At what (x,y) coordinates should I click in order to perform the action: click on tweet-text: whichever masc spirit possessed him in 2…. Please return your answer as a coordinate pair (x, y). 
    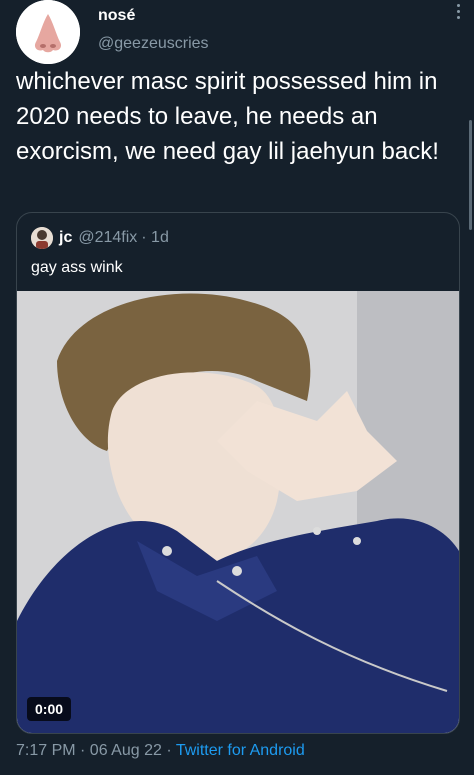
    Looking at the image, I should click on (227, 116).